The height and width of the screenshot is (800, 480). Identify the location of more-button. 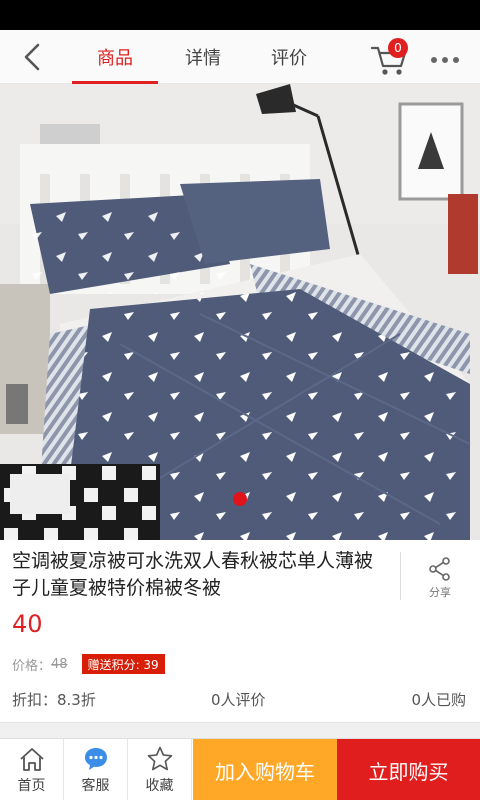
(445, 60).